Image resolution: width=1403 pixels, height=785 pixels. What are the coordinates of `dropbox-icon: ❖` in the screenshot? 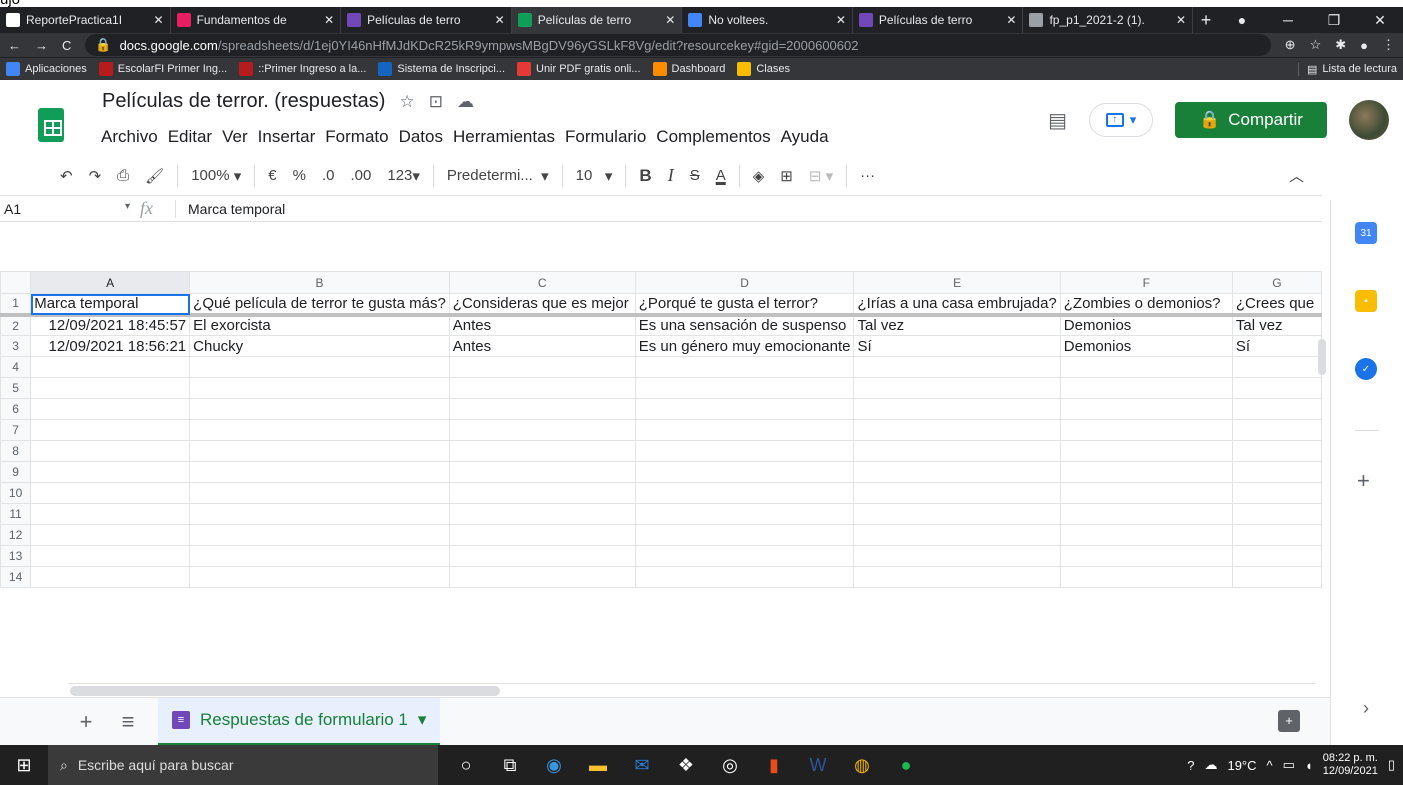 It's located at (686, 765).